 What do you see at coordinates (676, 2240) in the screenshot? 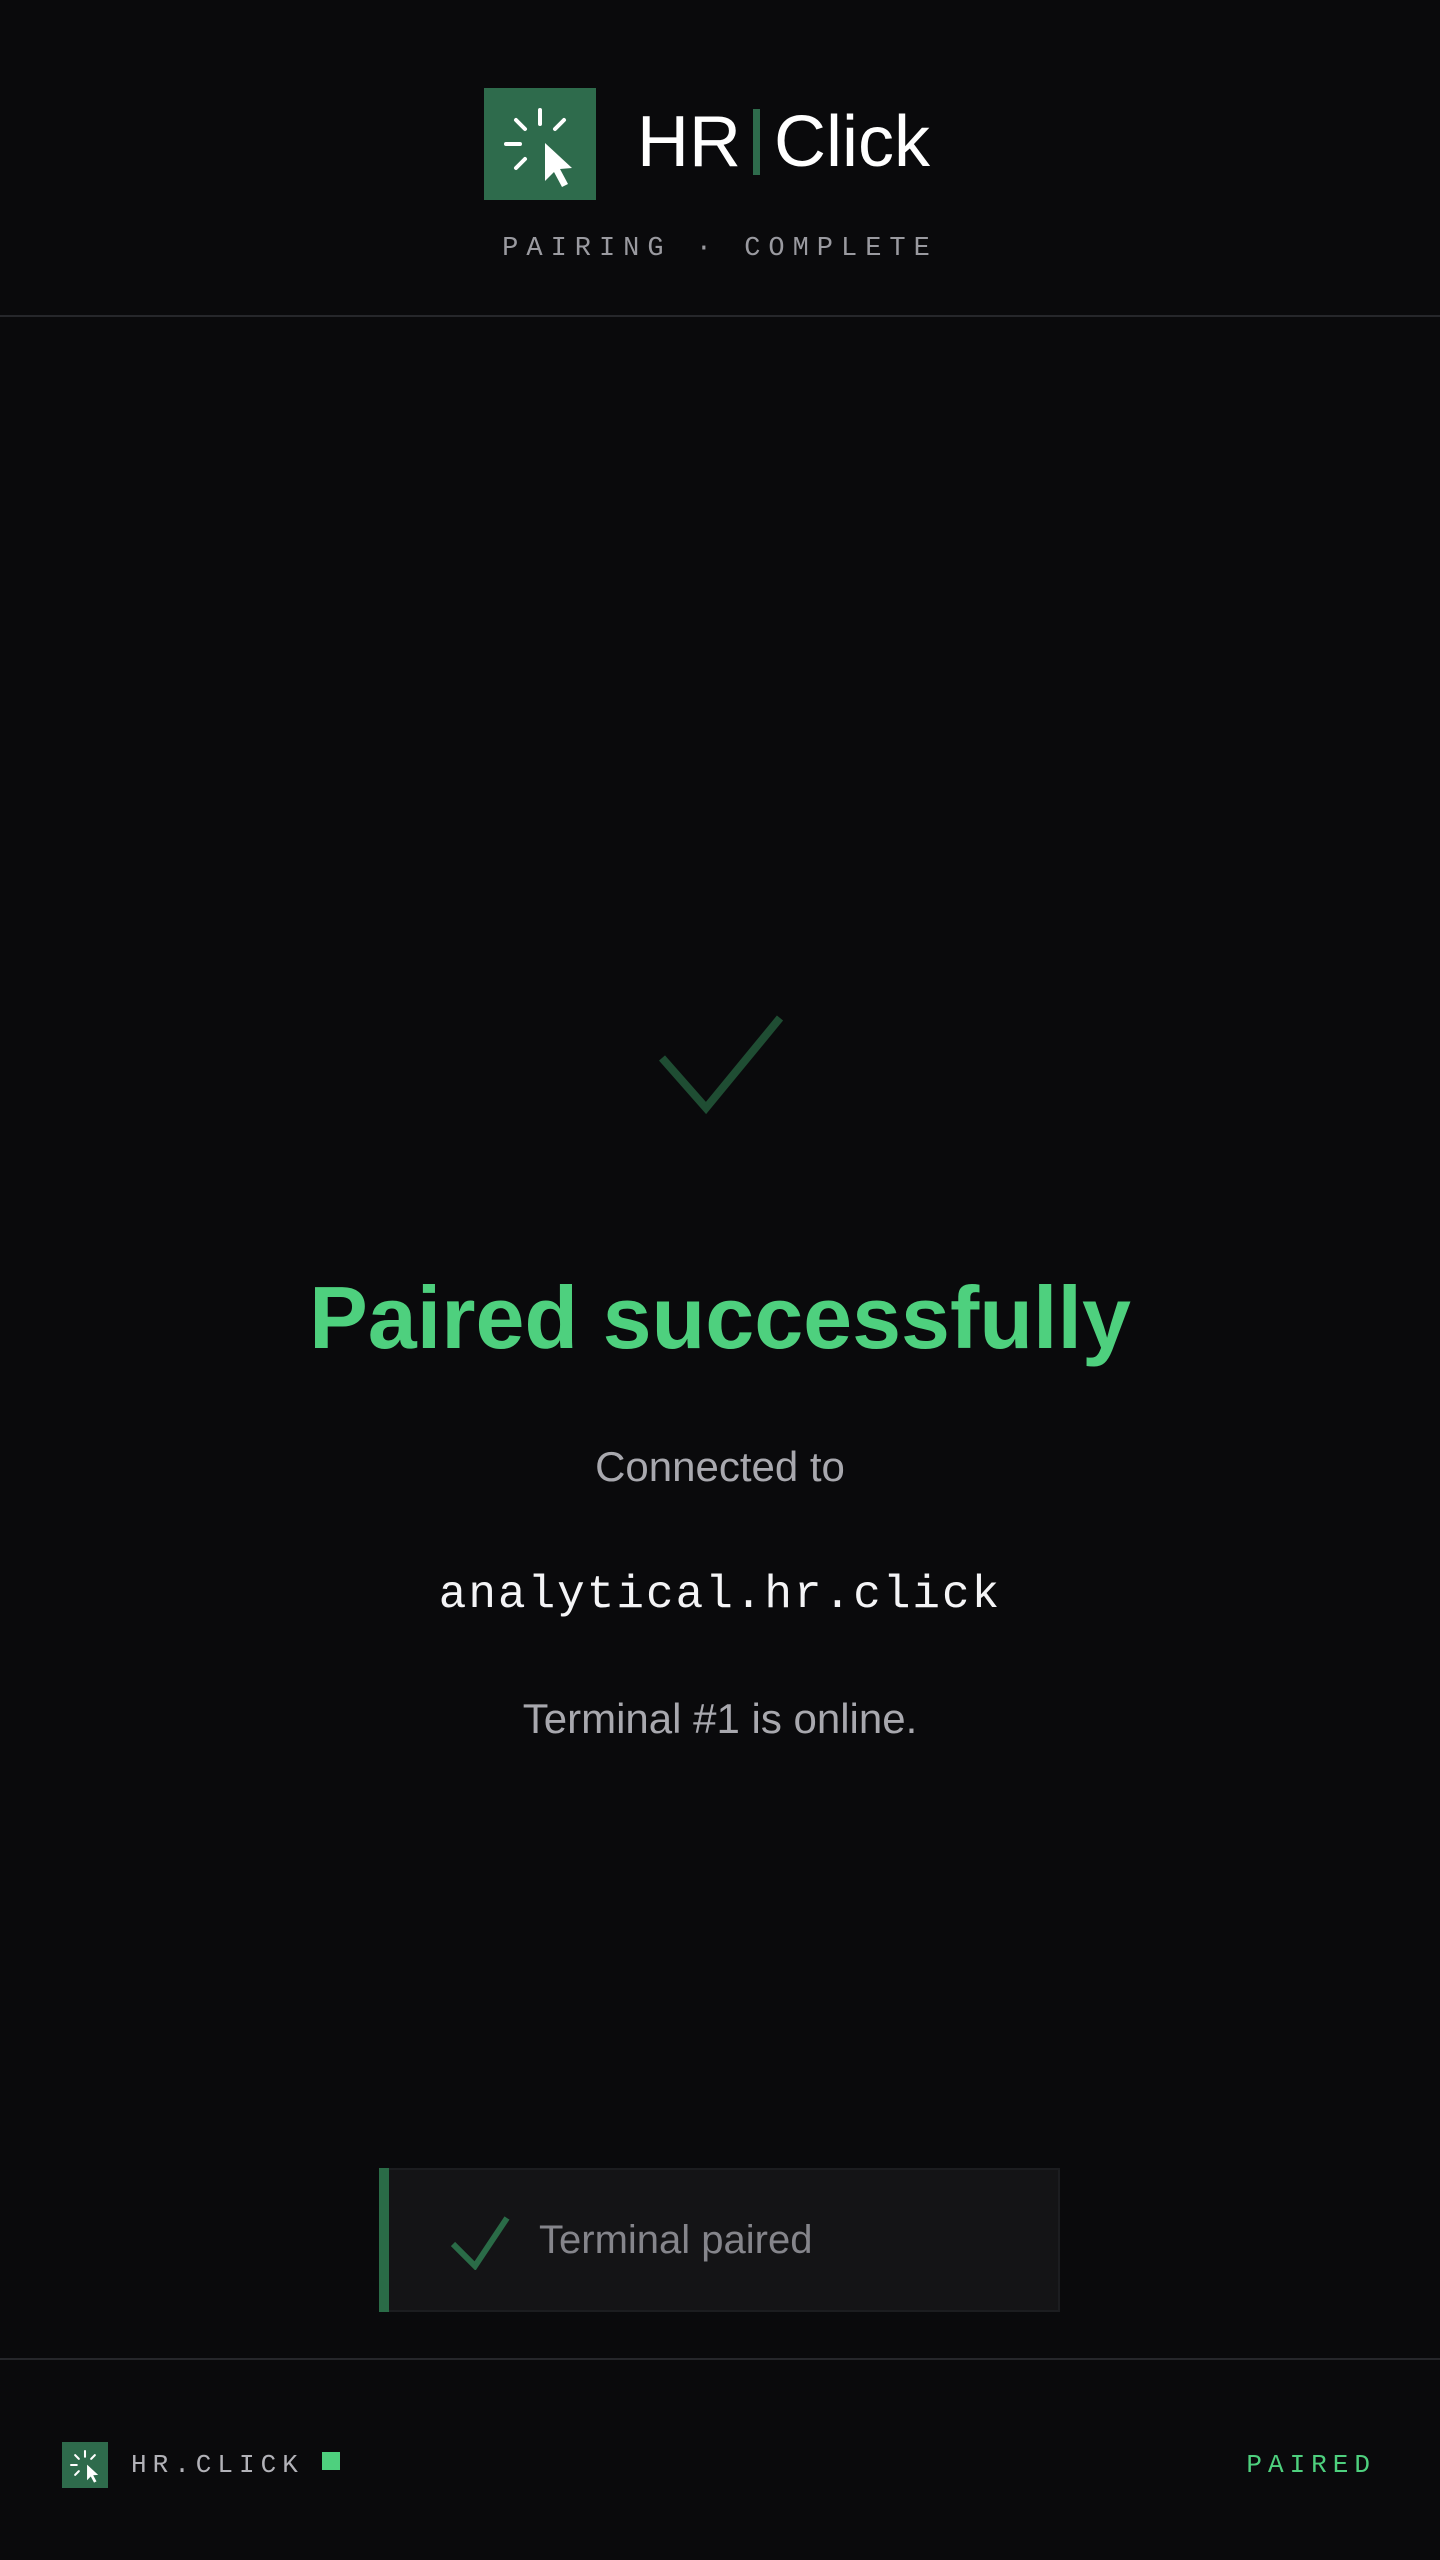
I see `toast-label: Terminal paired` at bounding box center [676, 2240].